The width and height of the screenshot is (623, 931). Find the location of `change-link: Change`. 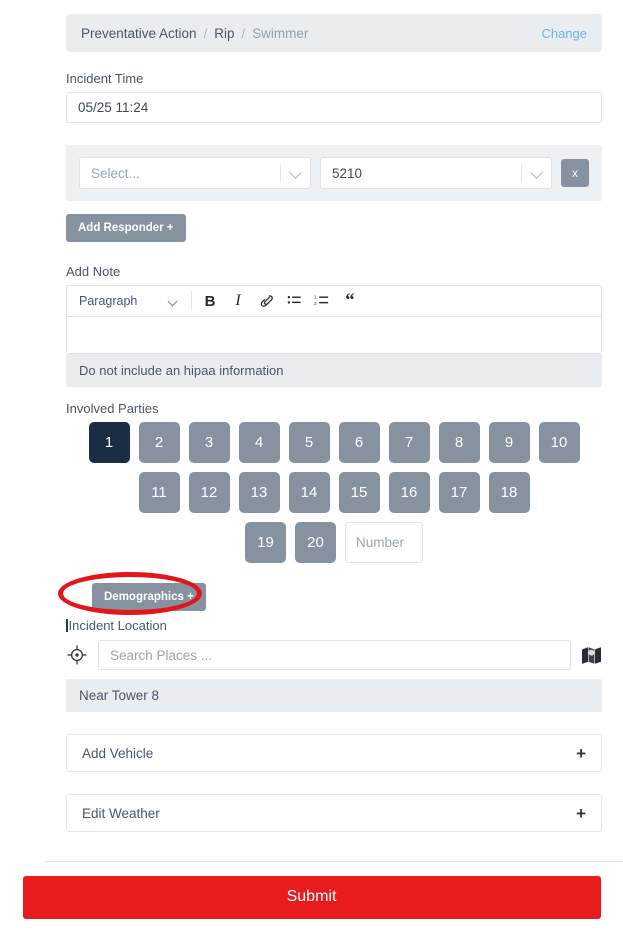

change-link: Change is located at coordinates (564, 33).